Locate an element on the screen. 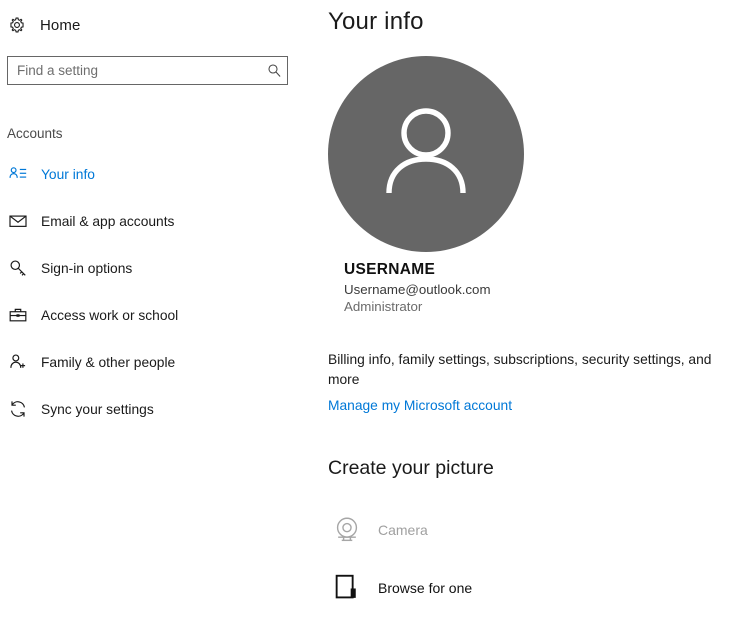 The width and height of the screenshot is (750, 625). browse-label: Browse for one is located at coordinates (425, 588).